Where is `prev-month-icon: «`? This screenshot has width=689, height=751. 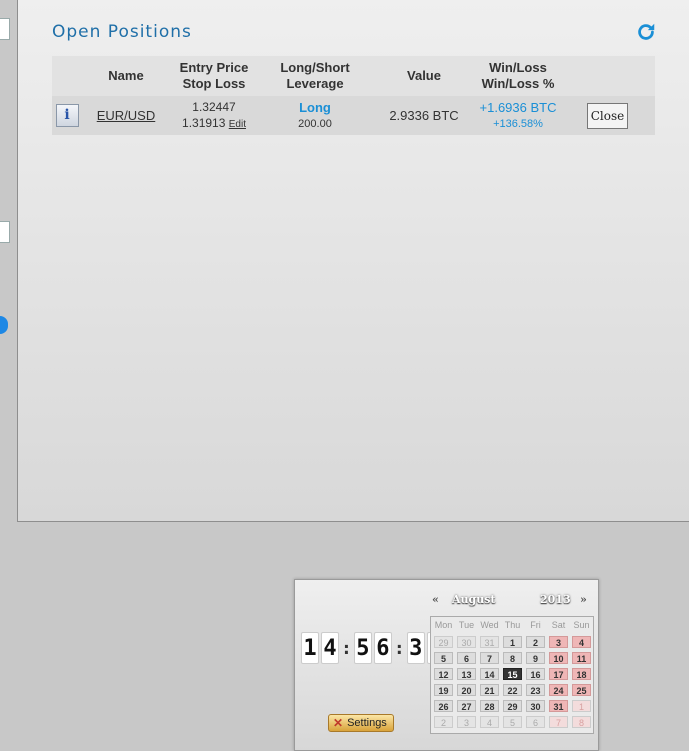
prev-month-icon: « is located at coordinates (435, 599).